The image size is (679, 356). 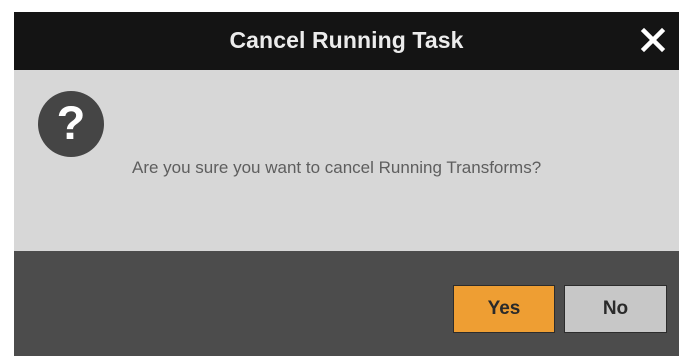 I want to click on close-icon-glyph, so click(x=653, y=40).